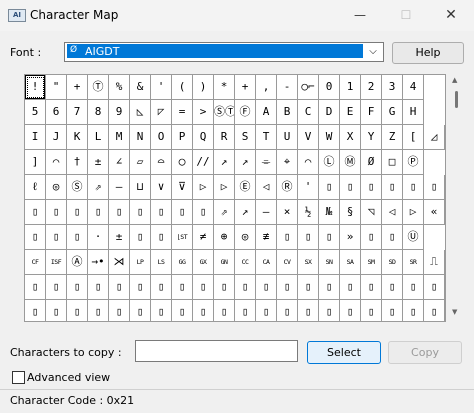 The width and height of the screenshot is (474, 413). Describe the element at coordinates (371, 137) in the screenshot. I see `character-cell: Y` at that location.